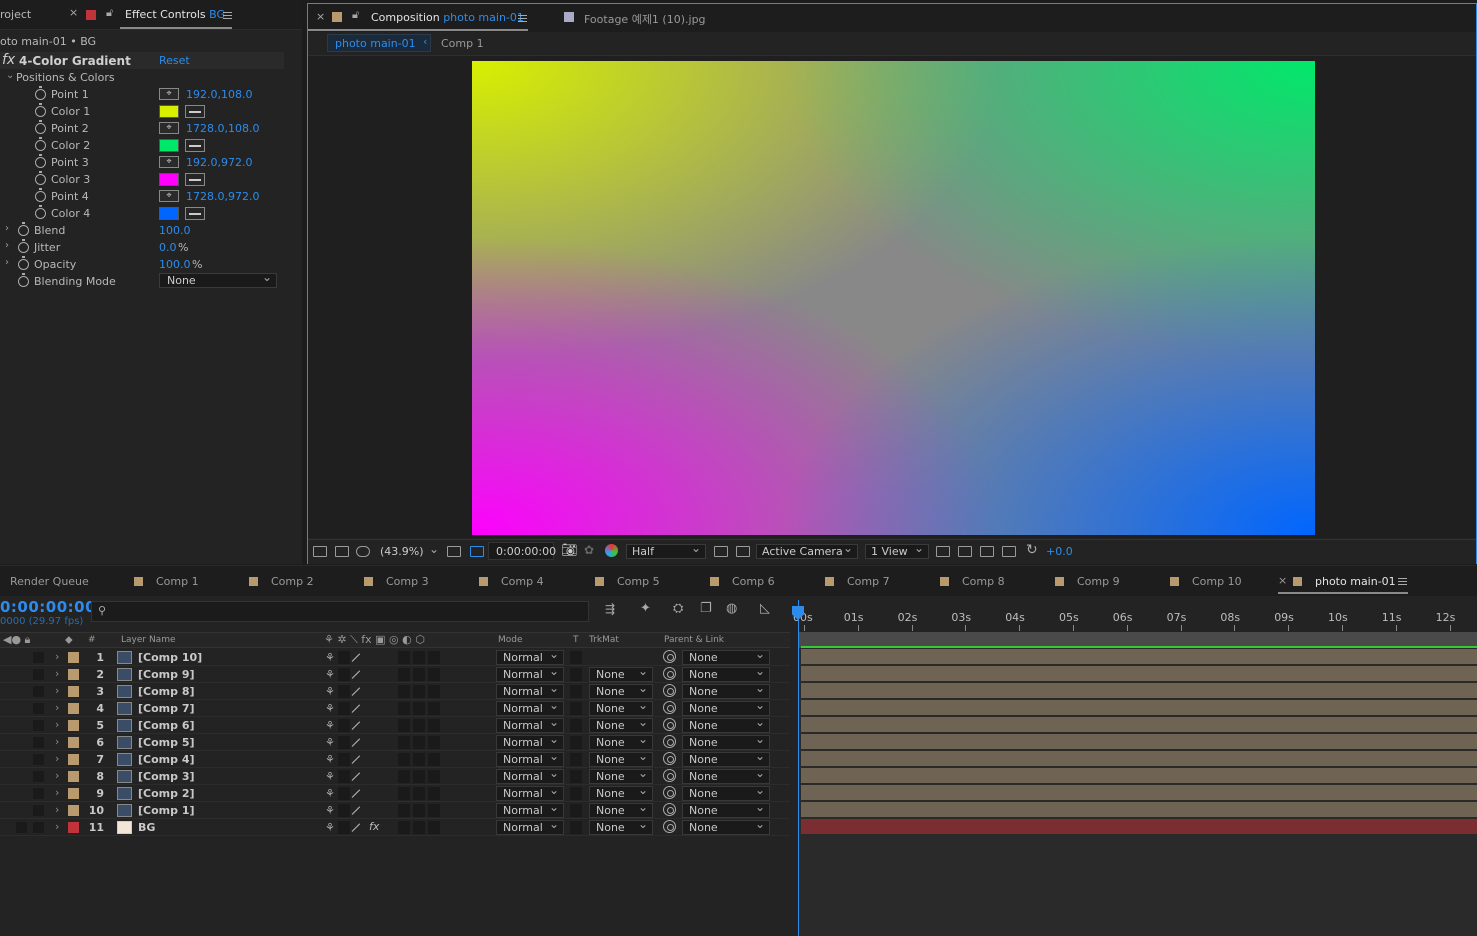 This screenshot has height=936, width=1477. What do you see at coordinates (627, 581) in the screenshot?
I see `tab-comp: Comp 5` at bounding box center [627, 581].